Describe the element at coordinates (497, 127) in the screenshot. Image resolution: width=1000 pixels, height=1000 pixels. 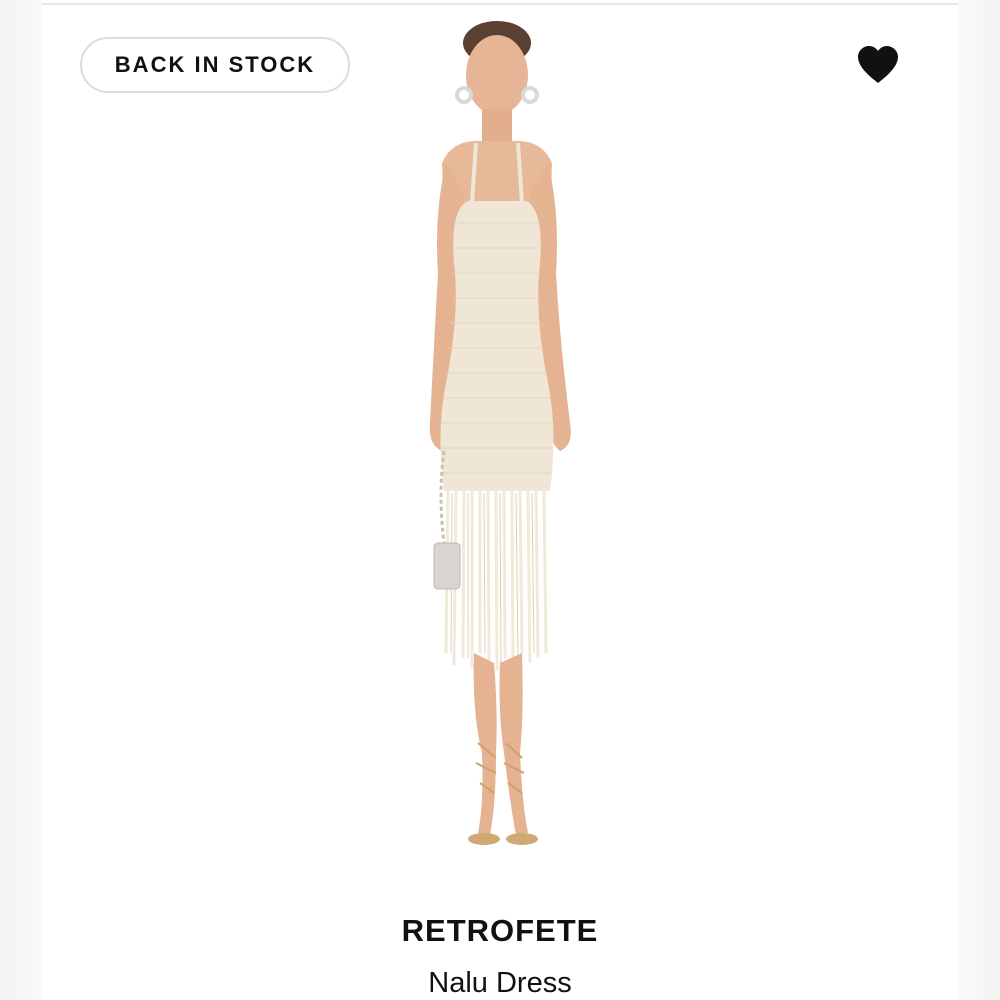
I see `model-neck` at that location.